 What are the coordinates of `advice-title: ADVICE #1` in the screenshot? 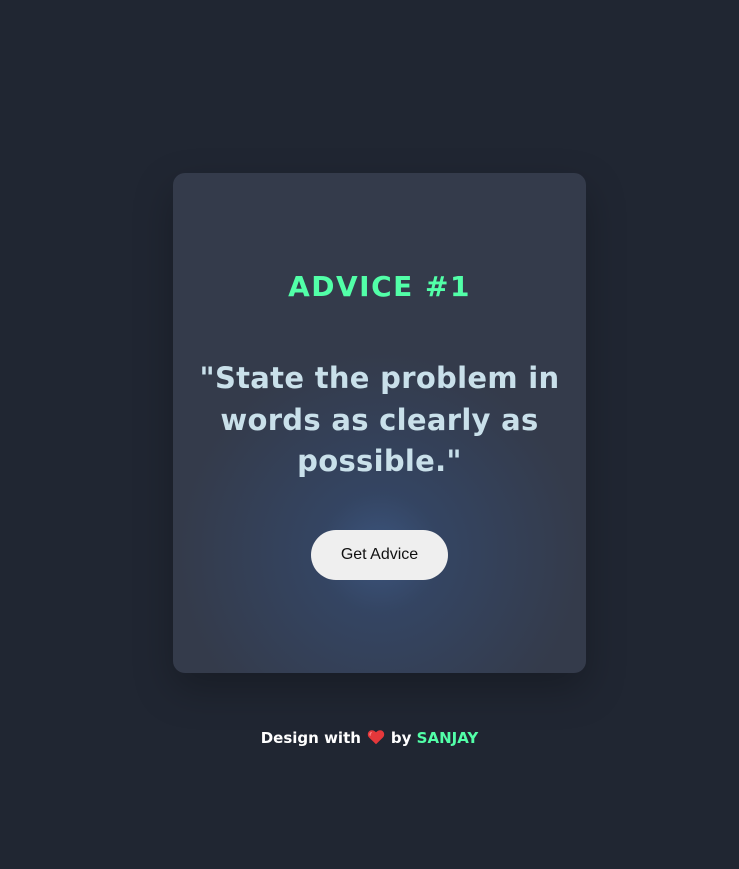 It's located at (379, 286).